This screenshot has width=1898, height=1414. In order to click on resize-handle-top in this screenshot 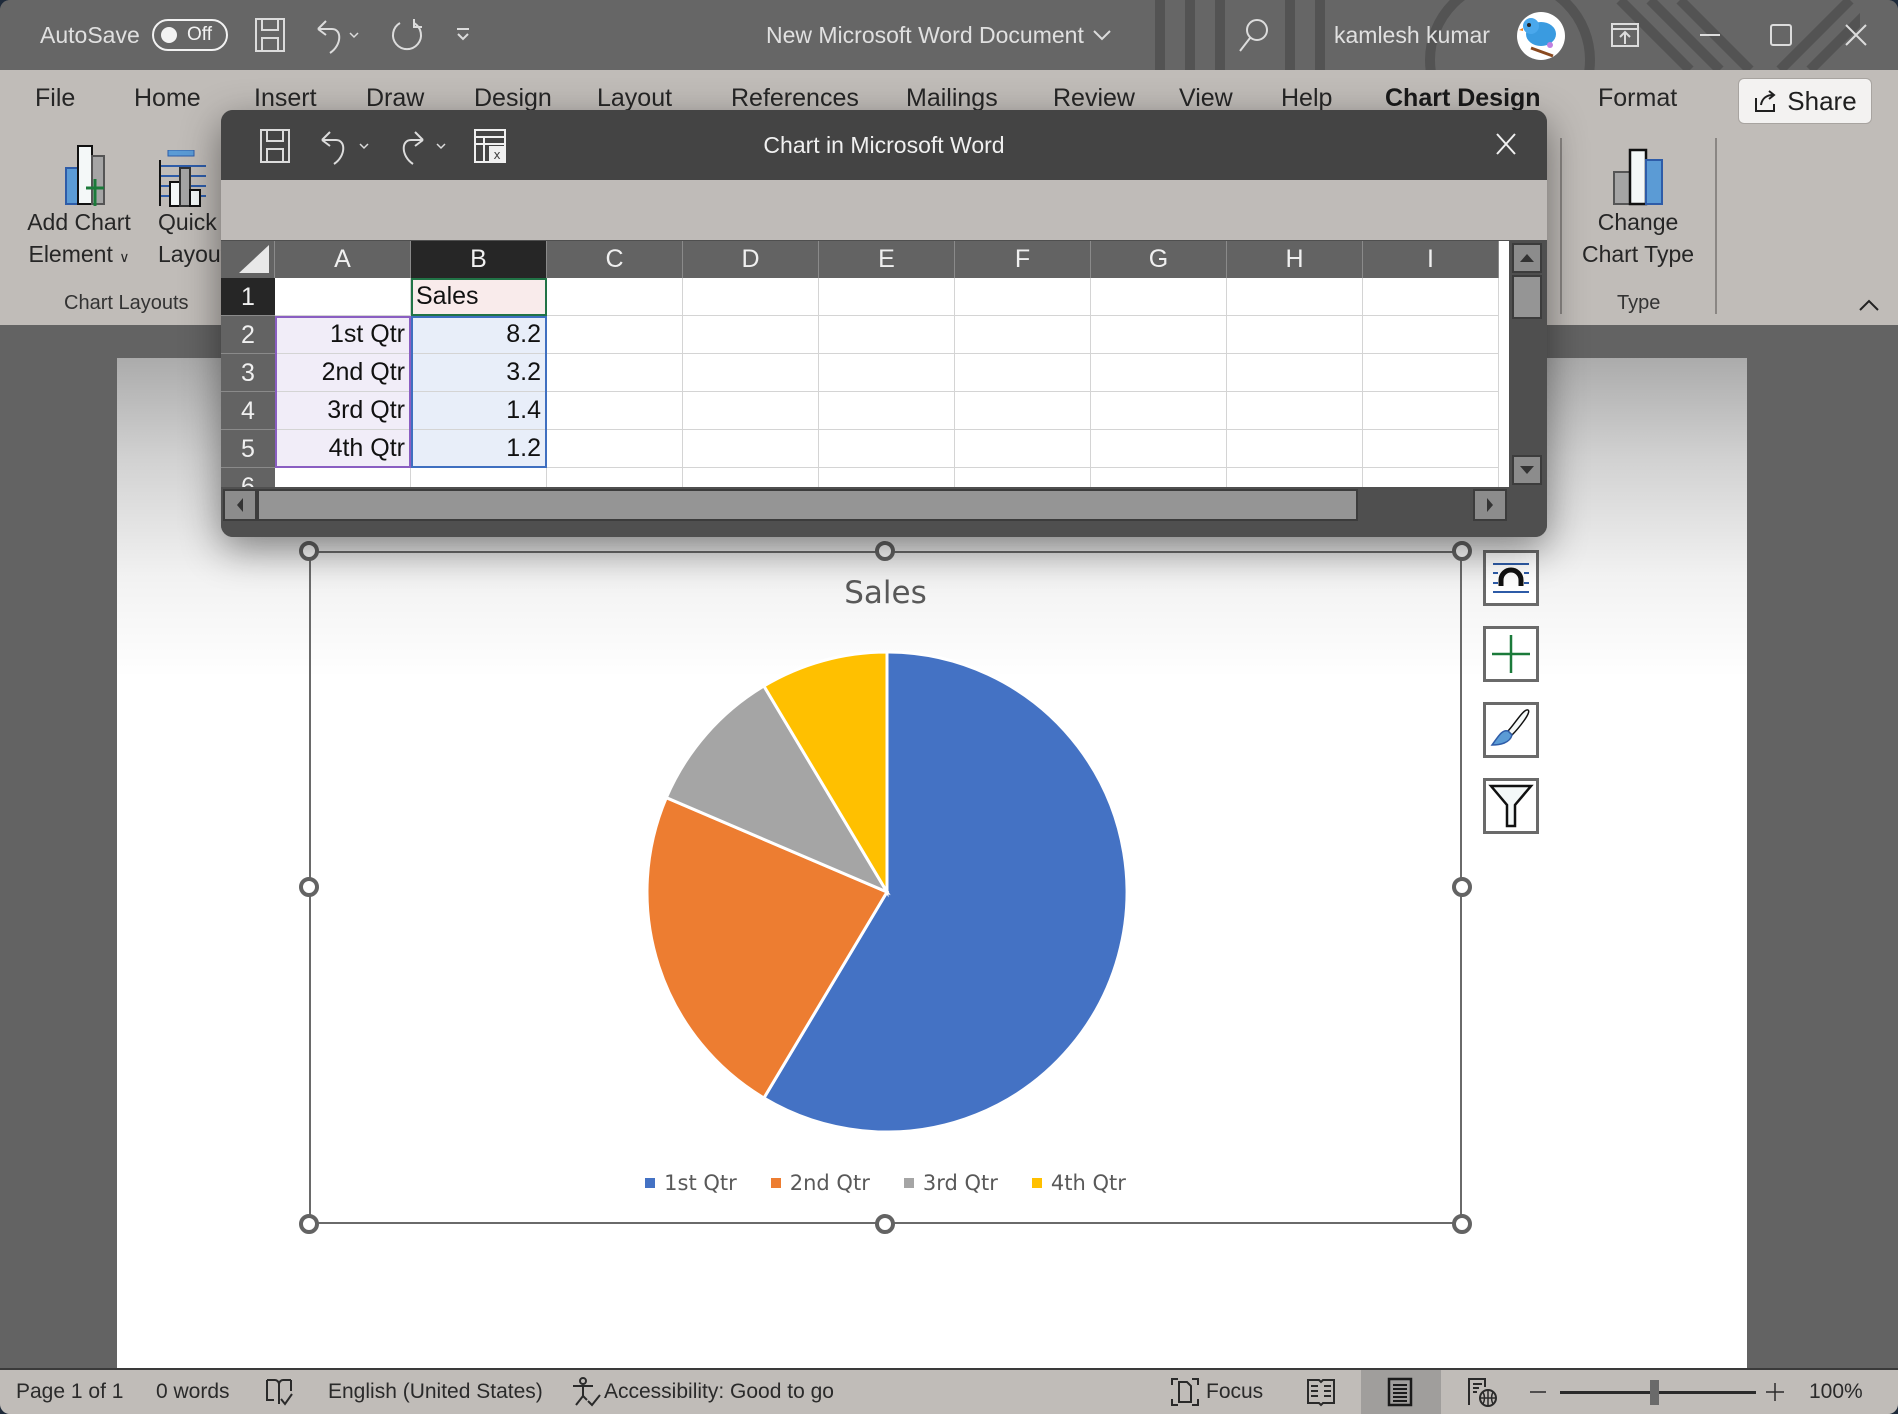, I will do `click(885, 551)`.